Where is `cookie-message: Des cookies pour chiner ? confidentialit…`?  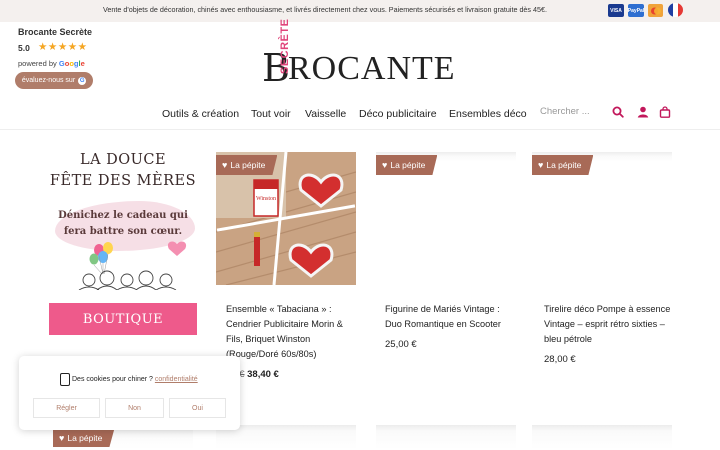 cookie-message: Des cookies pour chiner ? confidentialit… is located at coordinates (135, 379).